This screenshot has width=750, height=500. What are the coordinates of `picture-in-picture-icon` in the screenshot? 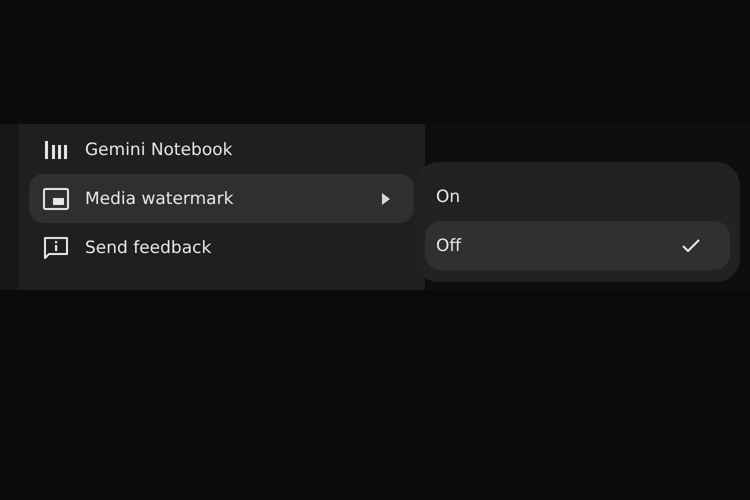 It's located at (56, 199).